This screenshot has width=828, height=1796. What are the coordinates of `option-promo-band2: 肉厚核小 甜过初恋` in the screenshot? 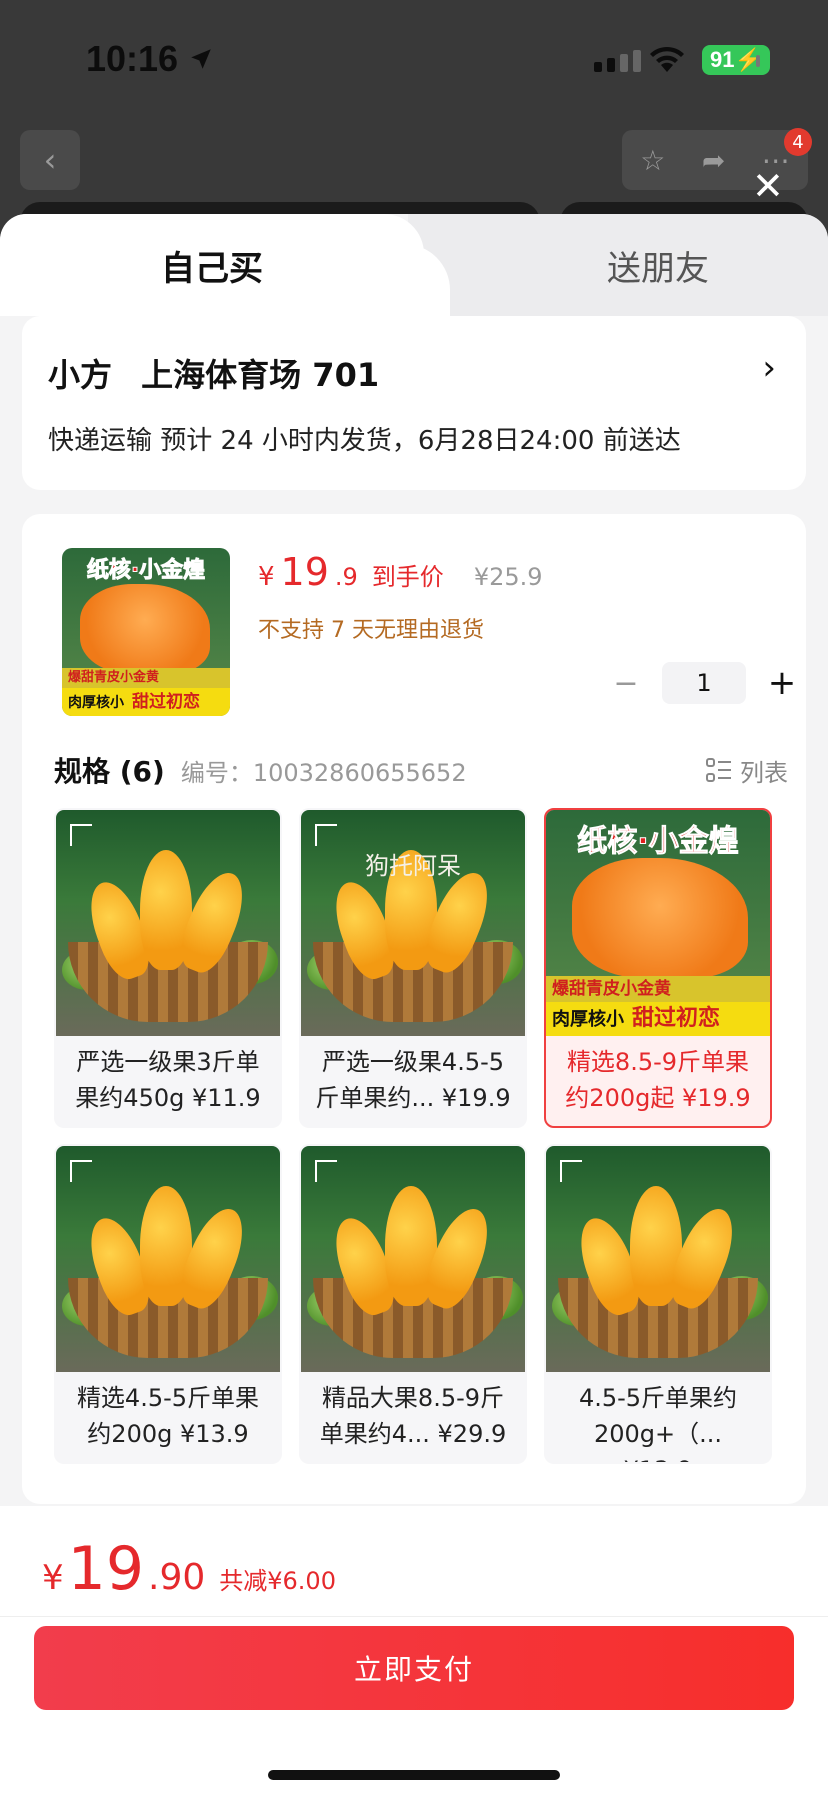 It's located at (658, 1019).